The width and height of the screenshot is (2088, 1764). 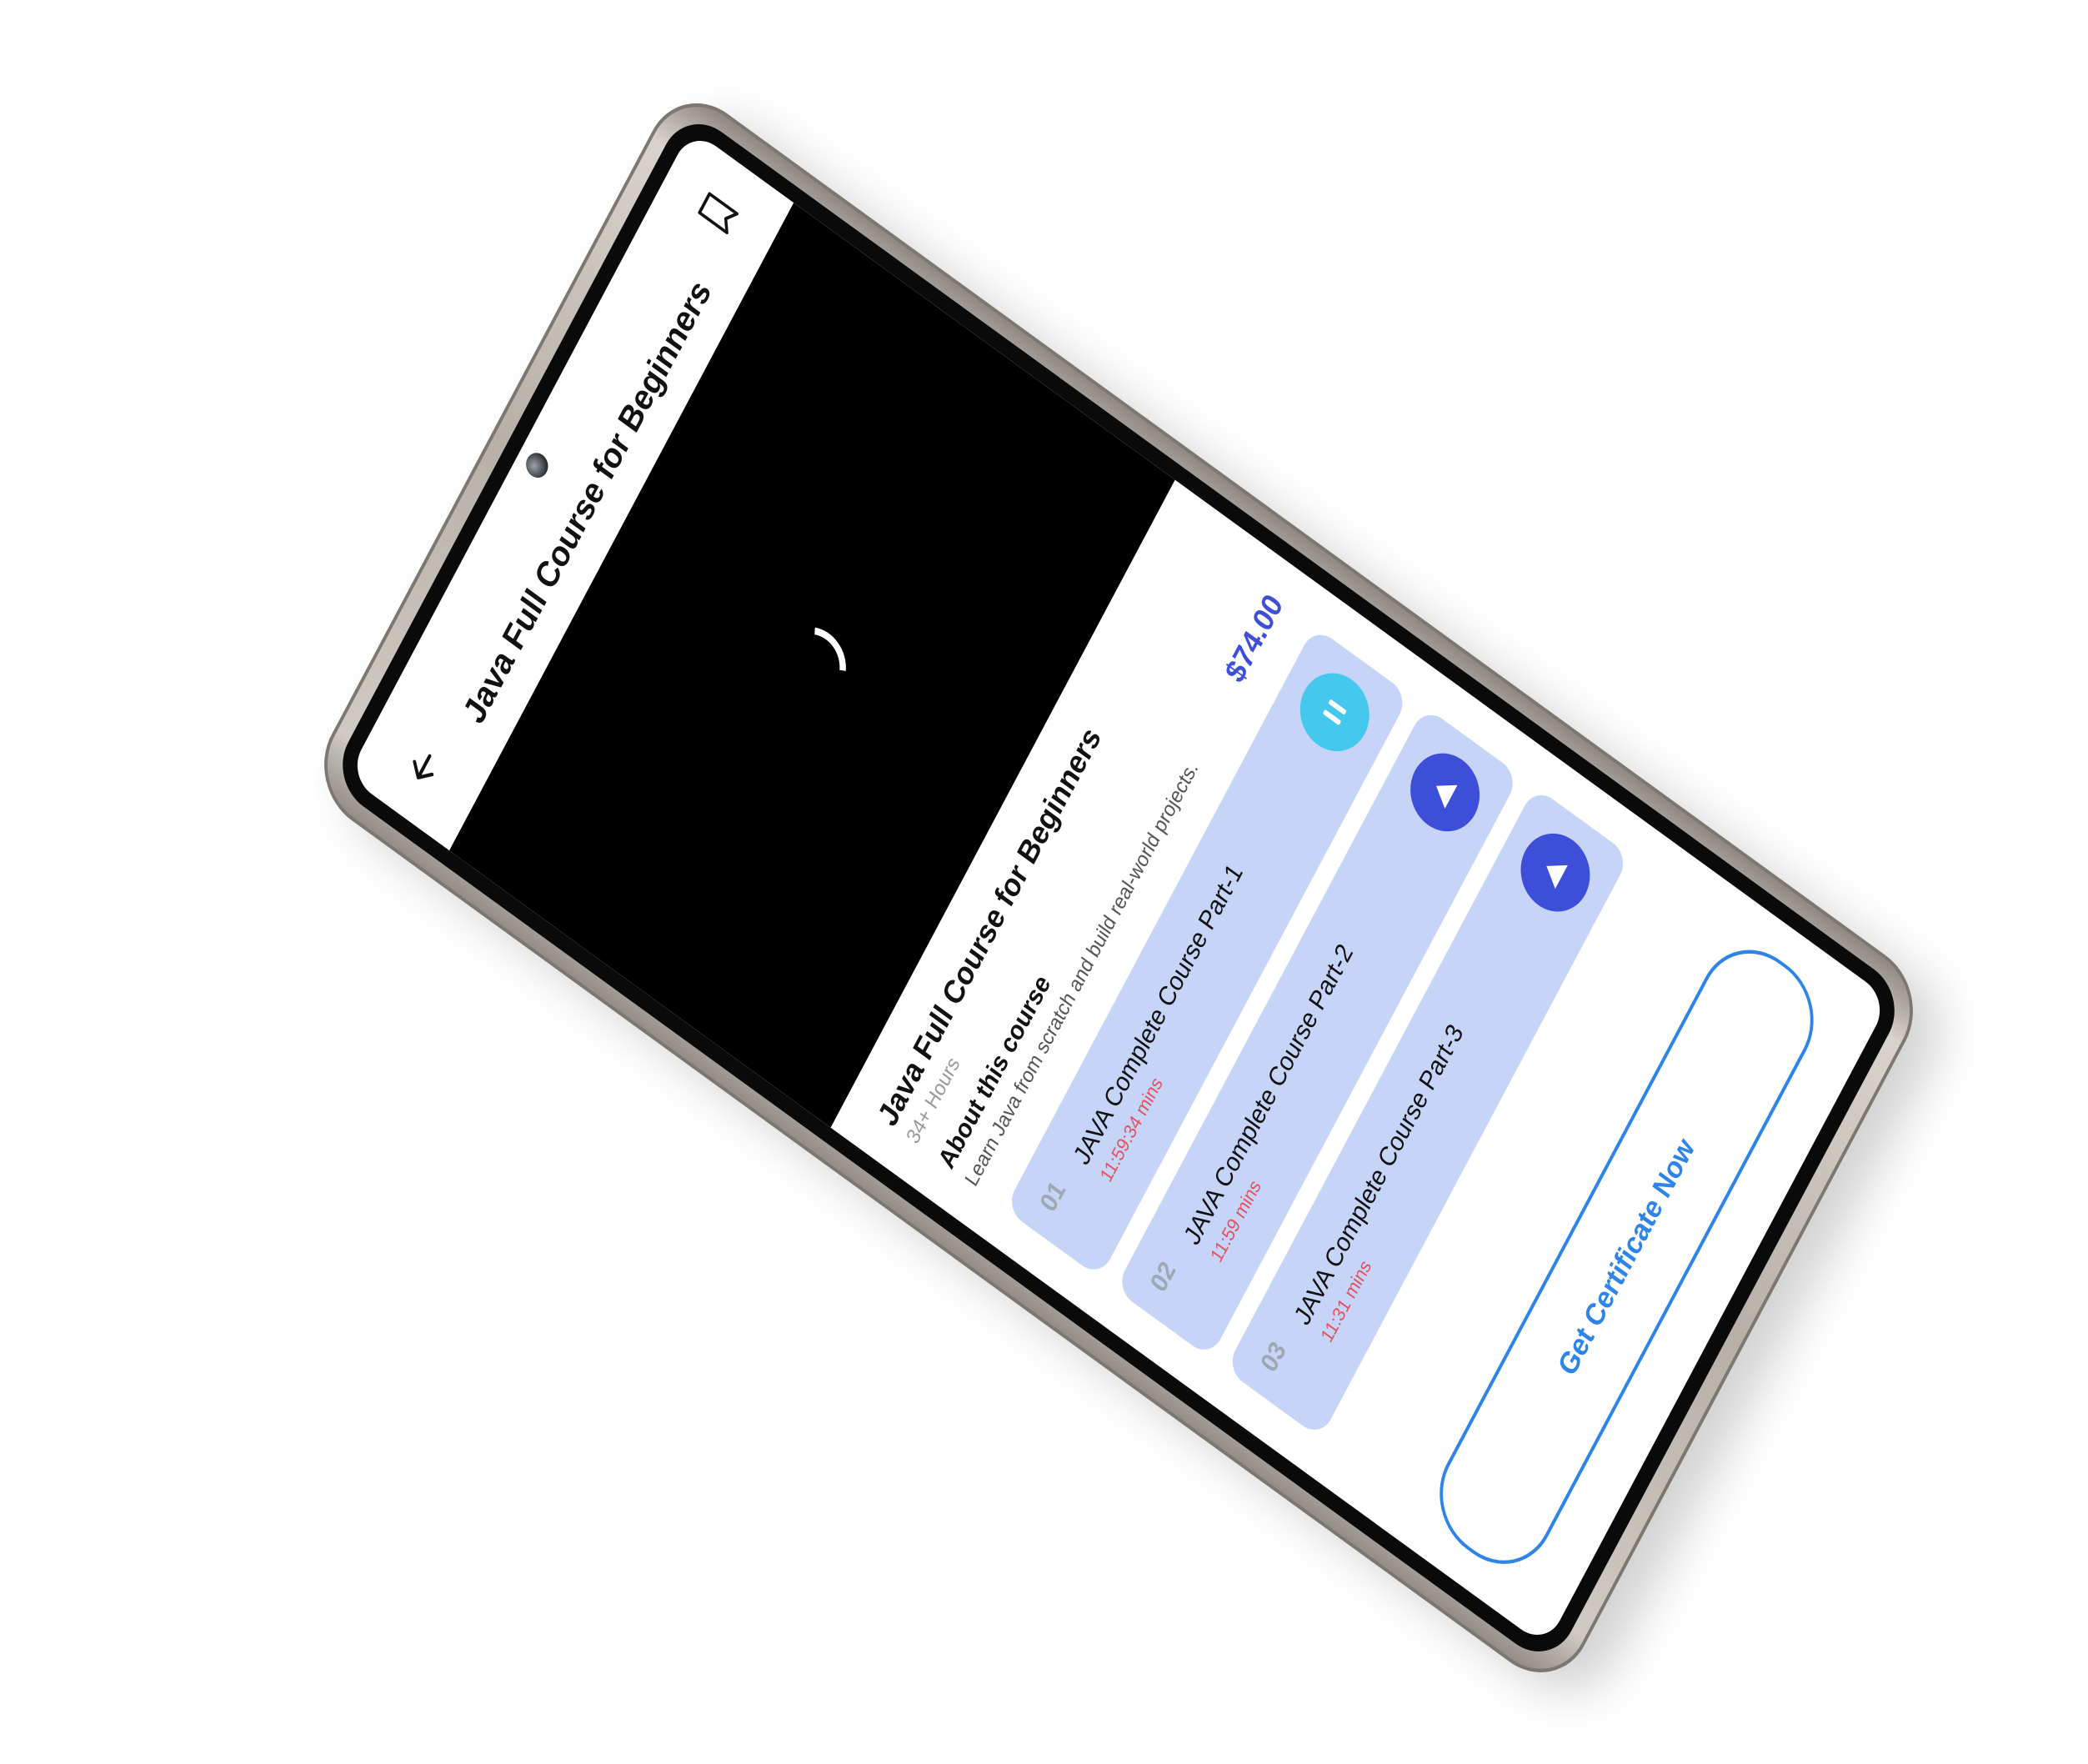 I want to click on pause-icon, so click(x=1335, y=712).